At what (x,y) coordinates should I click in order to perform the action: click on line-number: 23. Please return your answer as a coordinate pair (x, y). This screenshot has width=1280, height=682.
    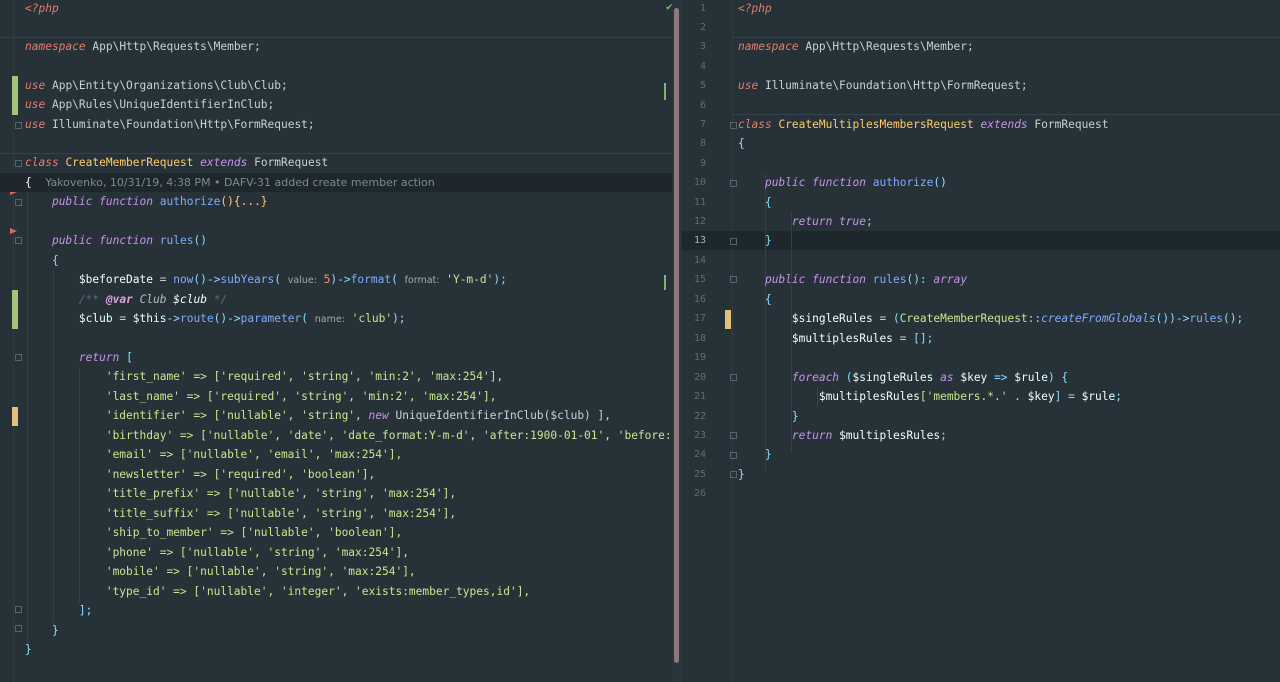
    Looking at the image, I should click on (699, 435).